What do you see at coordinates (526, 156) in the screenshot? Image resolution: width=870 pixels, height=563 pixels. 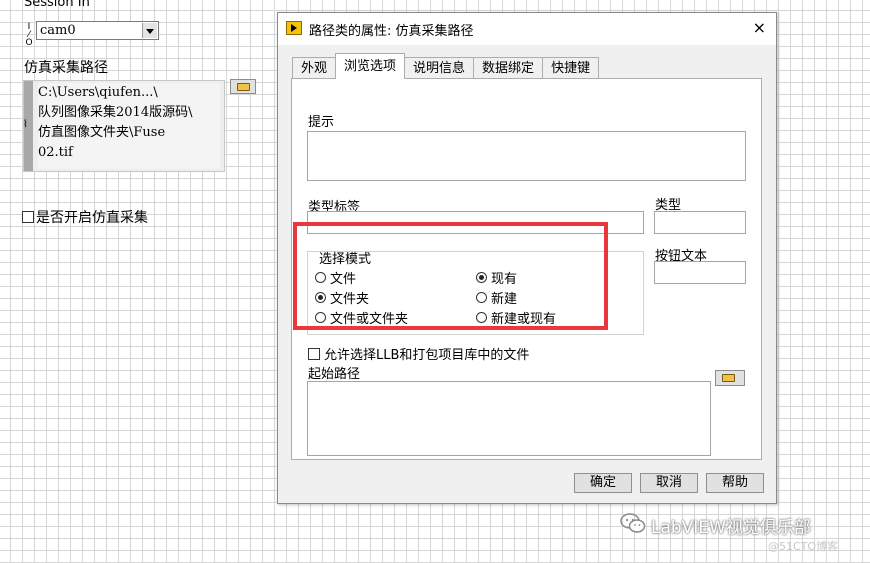 I see `hint-input` at bounding box center [526, 156].